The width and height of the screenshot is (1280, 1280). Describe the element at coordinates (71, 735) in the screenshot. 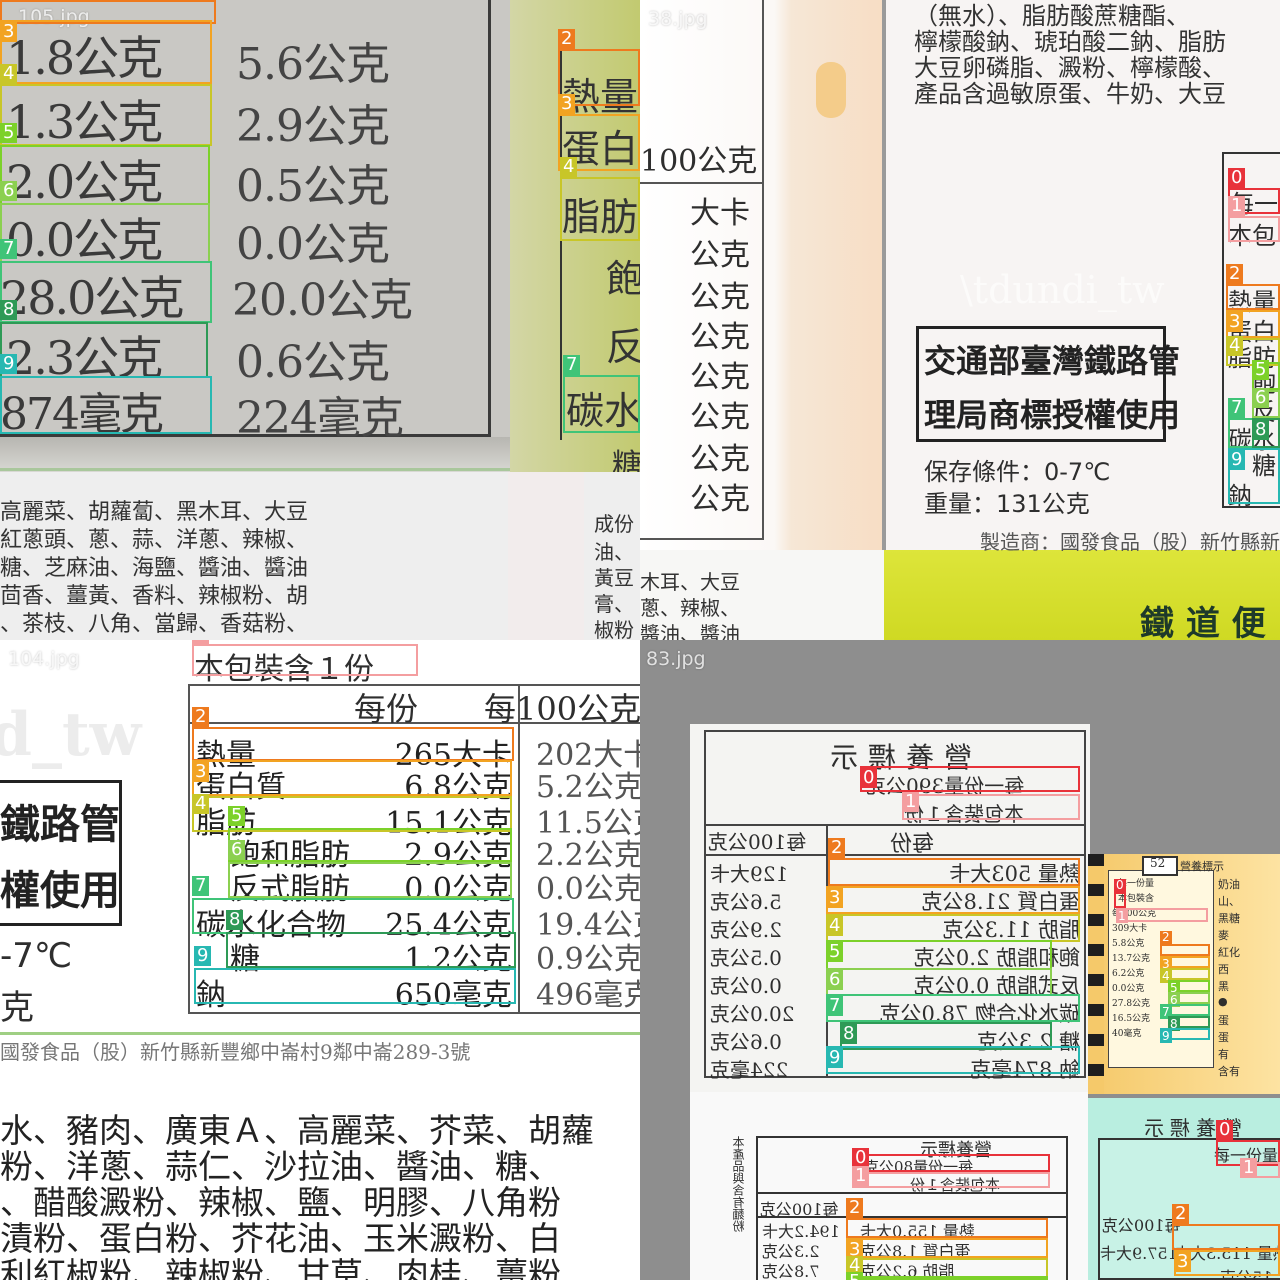

I see `watermark: d_tw` at that location.